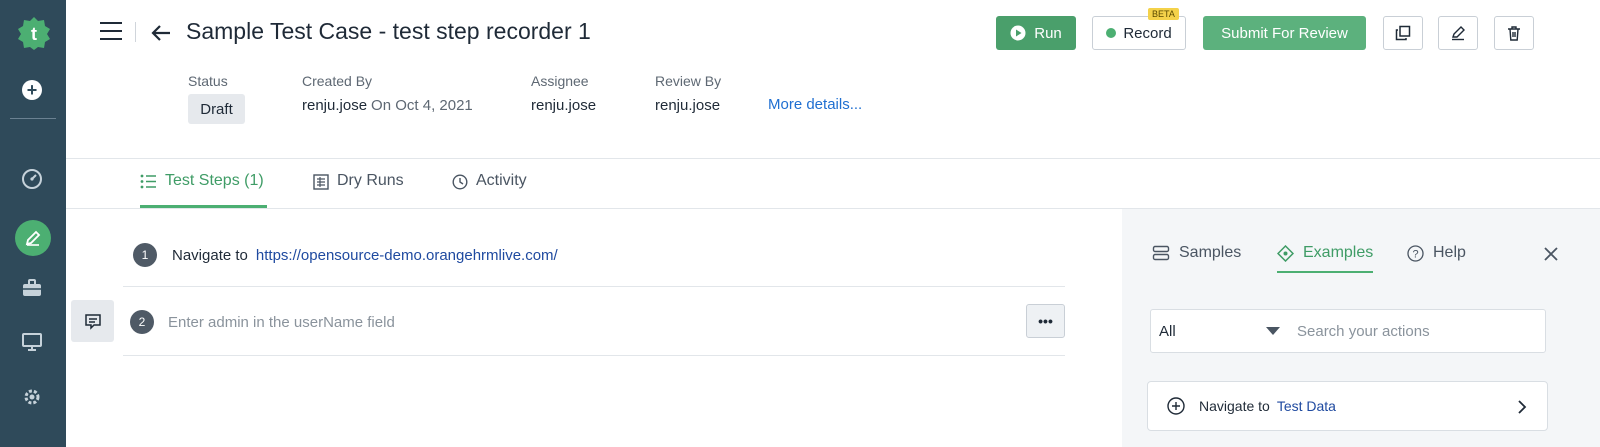 The height and width of the screenshot is (447, 1600). Describe the element at coordinates (688, 81) in the screenshot. I see `review-by-label: Review By` at that location.